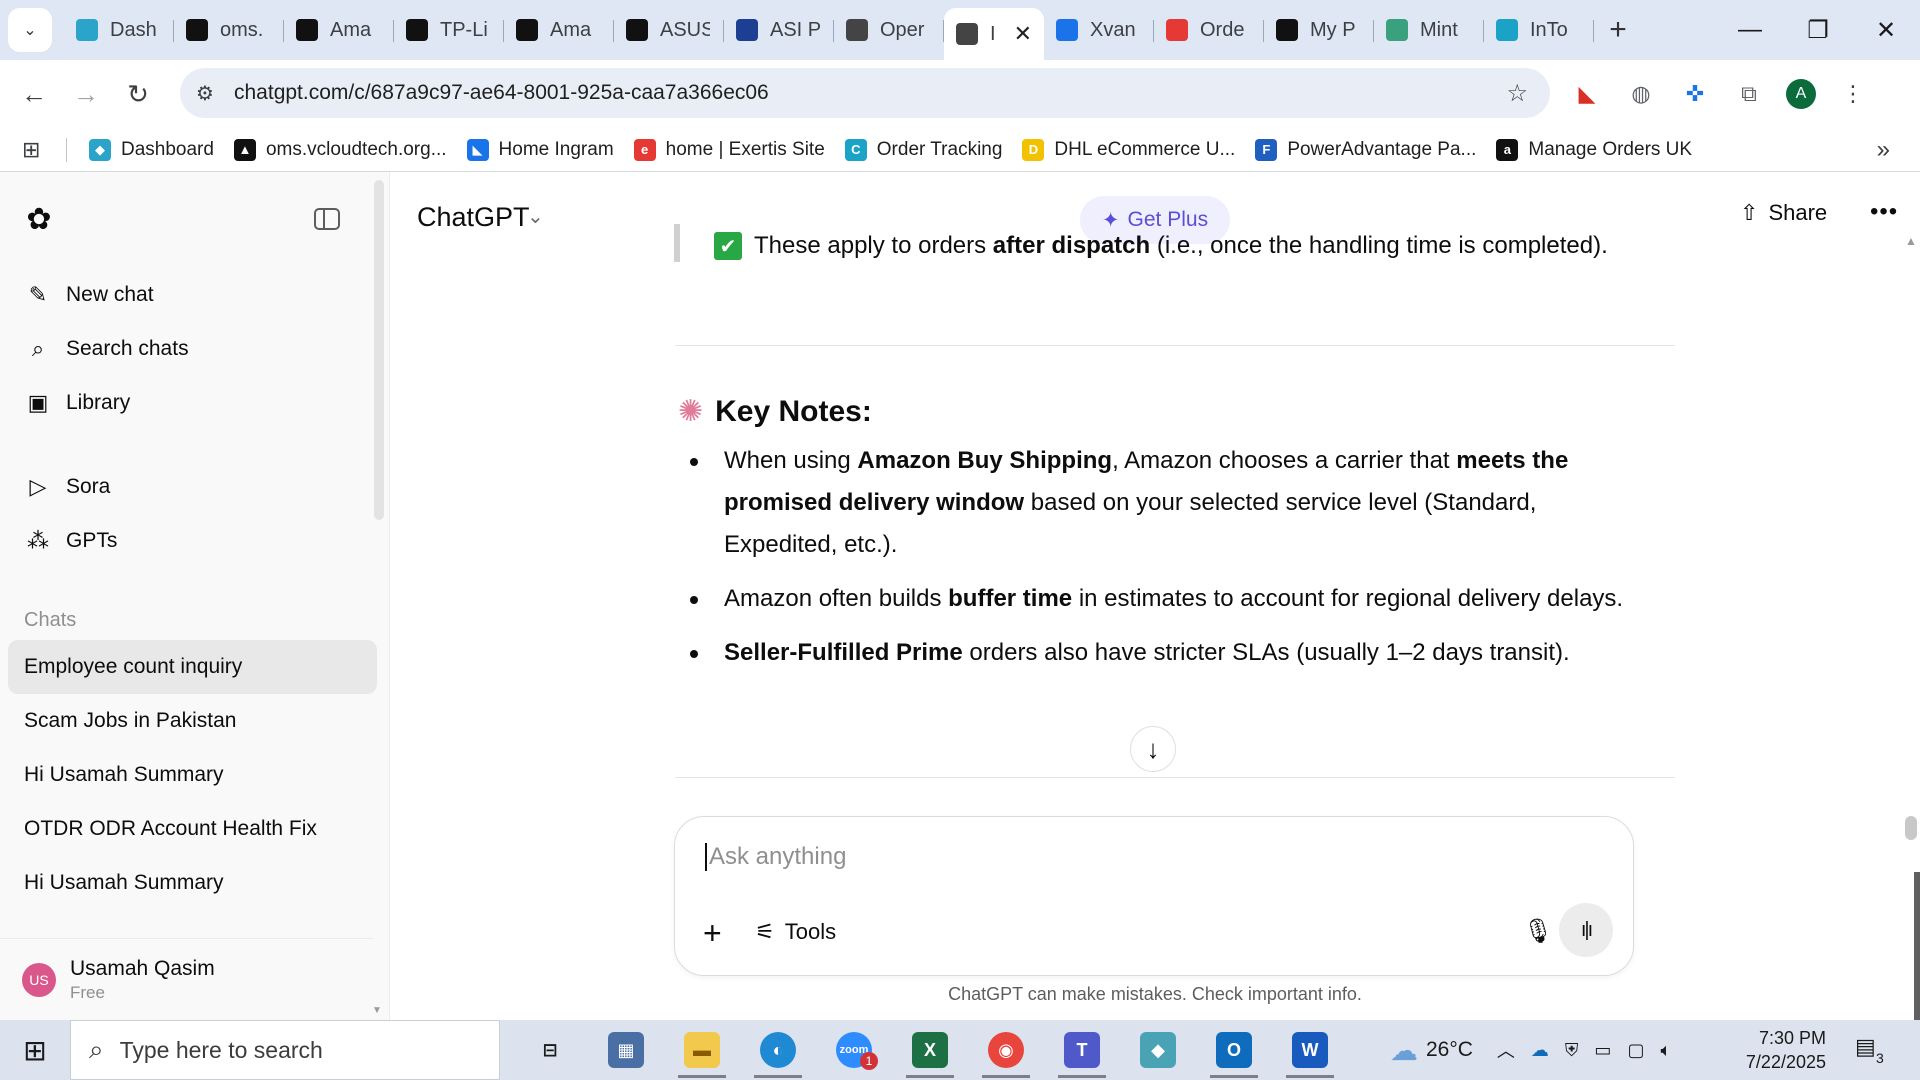  Describe the element at coordinates (810, 931) in the screenshot. I see `tools-label: Tools` at that location.